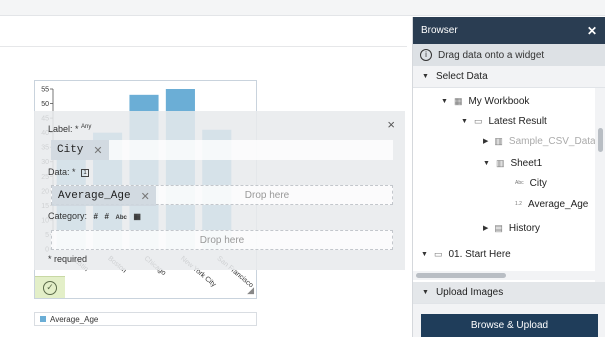 This screenshot has height=337, width=605. What do you see at coordinates (250, 290) in the screenshot?
I see `resize-handle-icon: ◢` at bounding box center [250, 290].